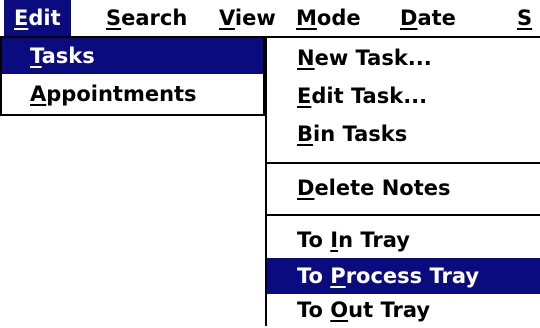 This screenshot has height=328, width=540. Describe the element at coordinates (44, 18) in the screenshot. I see `menu-edit-label: dit` at that location.